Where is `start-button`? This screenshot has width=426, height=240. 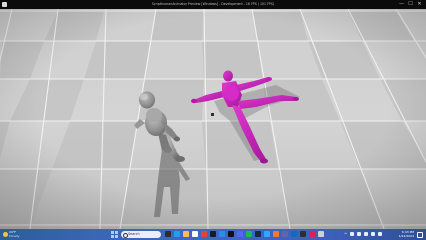
start-button is located at coordinates (114, 234).